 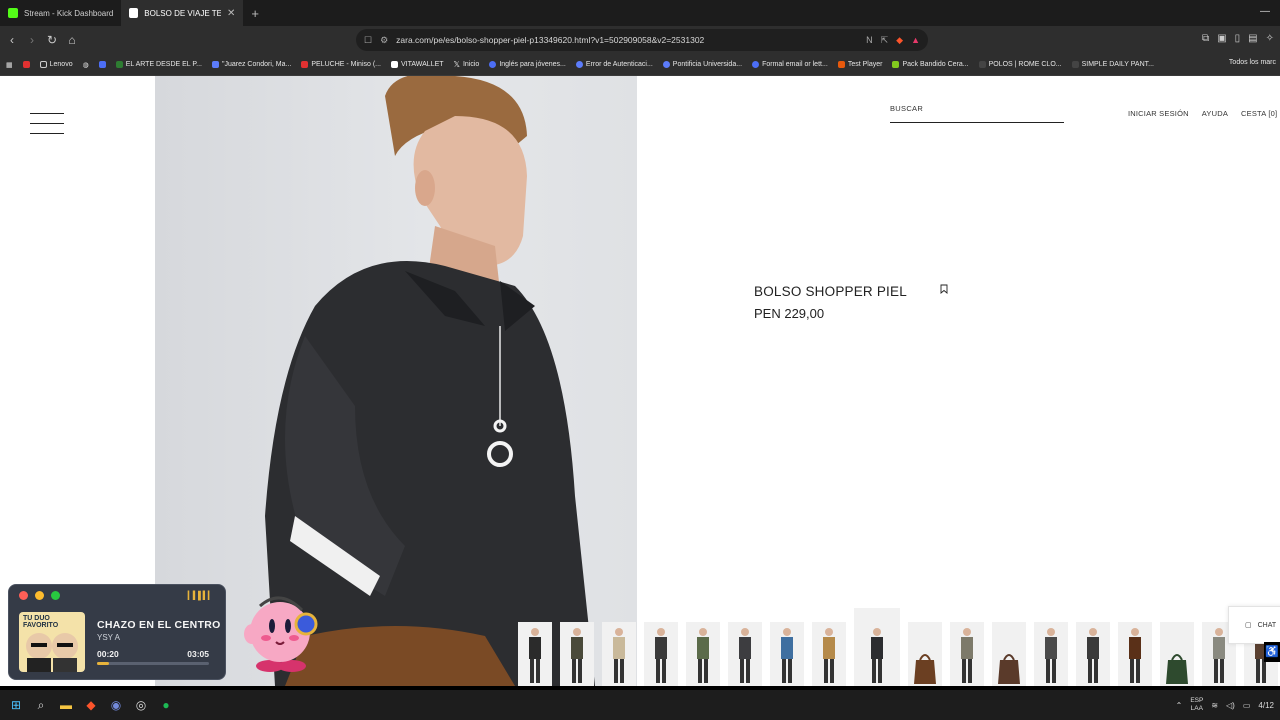 What do you see at coordinates (417, 64) in the screenshot?
I see `bookmark-item: VITAWALLET` at bounding box center [417, 64].